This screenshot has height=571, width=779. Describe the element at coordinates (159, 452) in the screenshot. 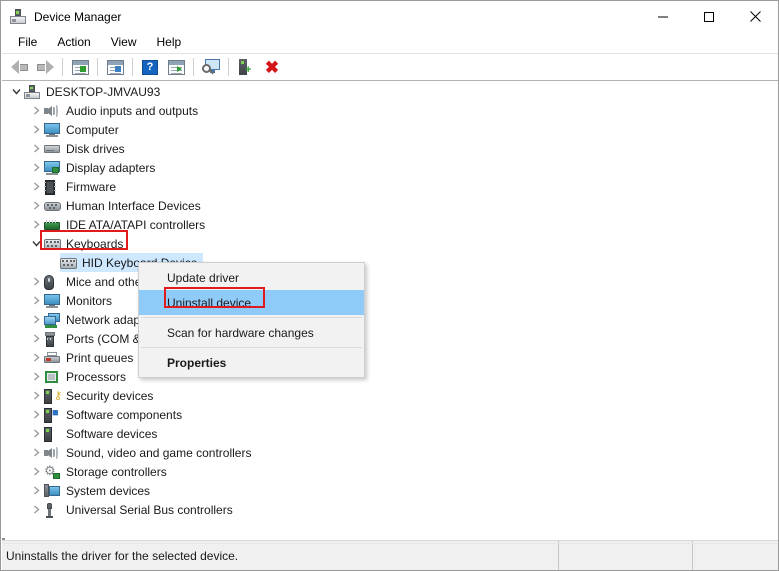

I see `tree-item-label: Sound, video and game controllers` at that location.